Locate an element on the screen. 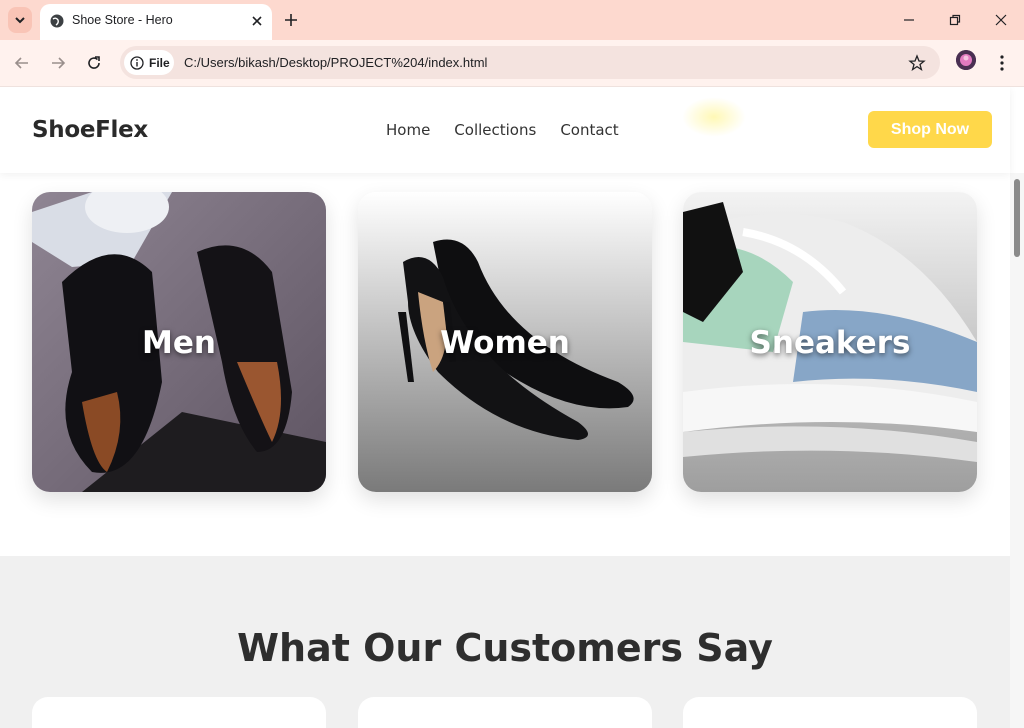 This screenshot has width=1024, height=728. reload-icon is located at coordinates (94, 63).